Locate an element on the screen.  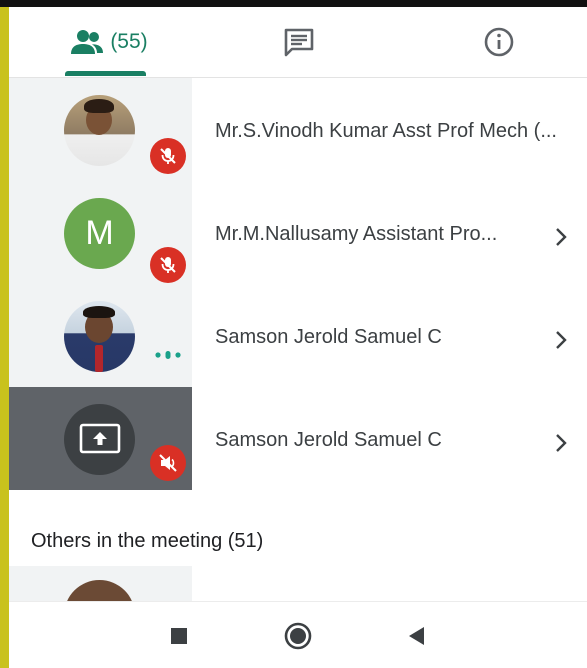
tab-info is located at coordinates (499, 42).